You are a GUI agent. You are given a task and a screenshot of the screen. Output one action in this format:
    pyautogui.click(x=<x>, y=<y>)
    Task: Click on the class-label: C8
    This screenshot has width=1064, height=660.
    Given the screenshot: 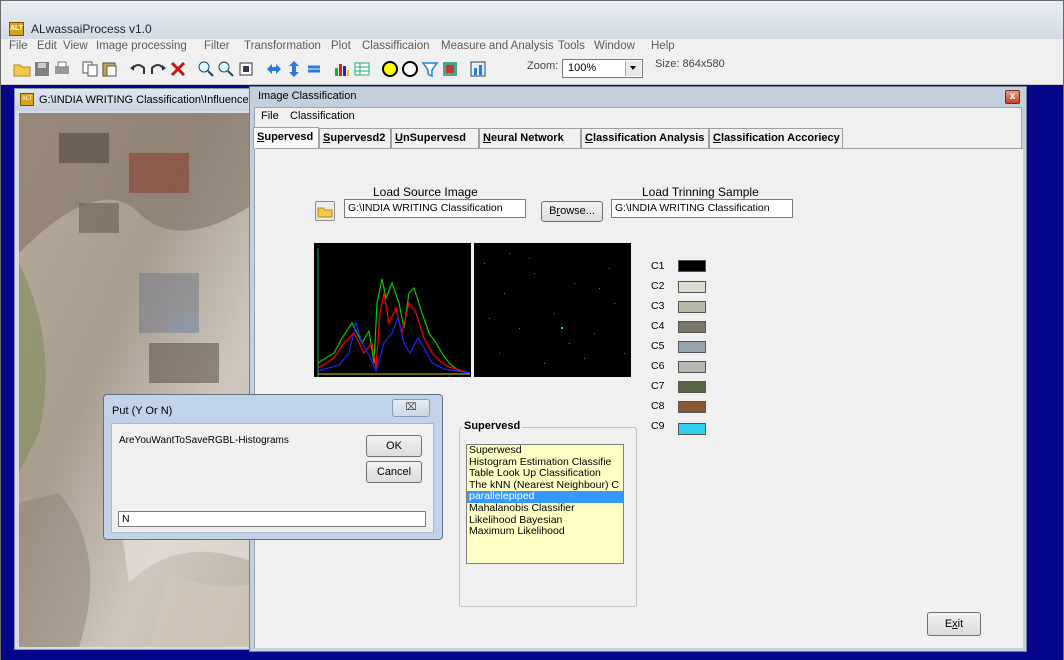 What is the action you would take?
    pyautogui.click(x=658, y=406)
    